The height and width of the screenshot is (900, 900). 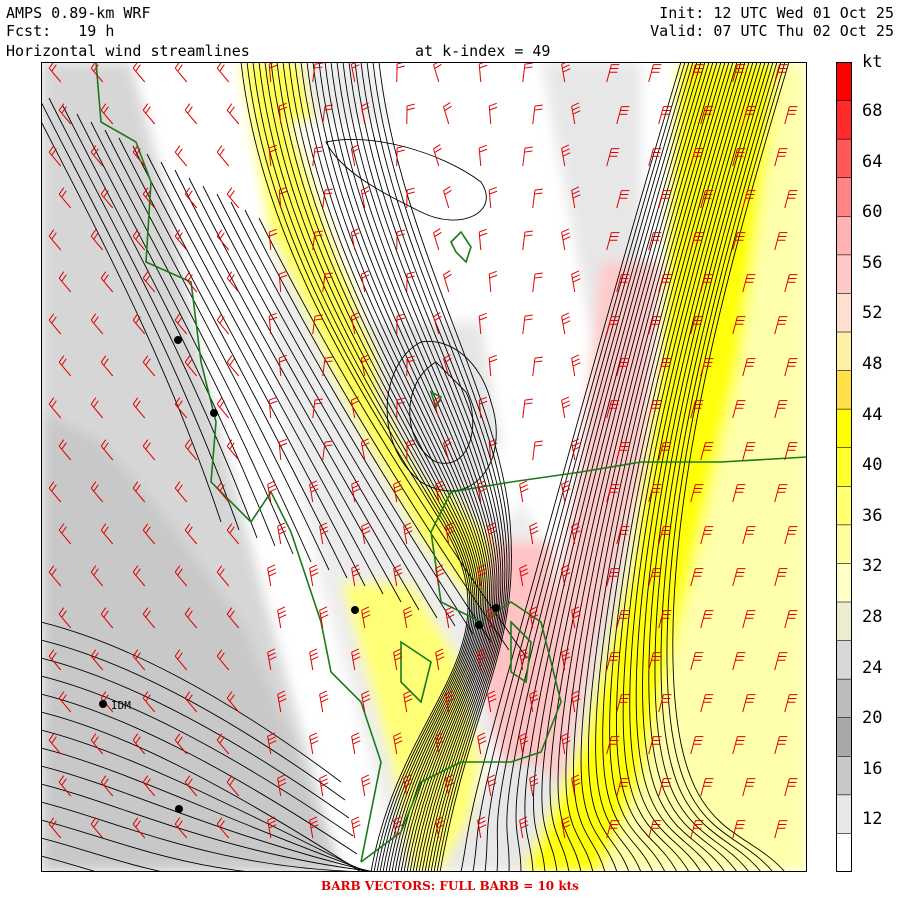 What do you see at coordinates (872, 465) in the screenshot?
I see `colorbar-tick-label: 40` at bounding box center [872, 465].